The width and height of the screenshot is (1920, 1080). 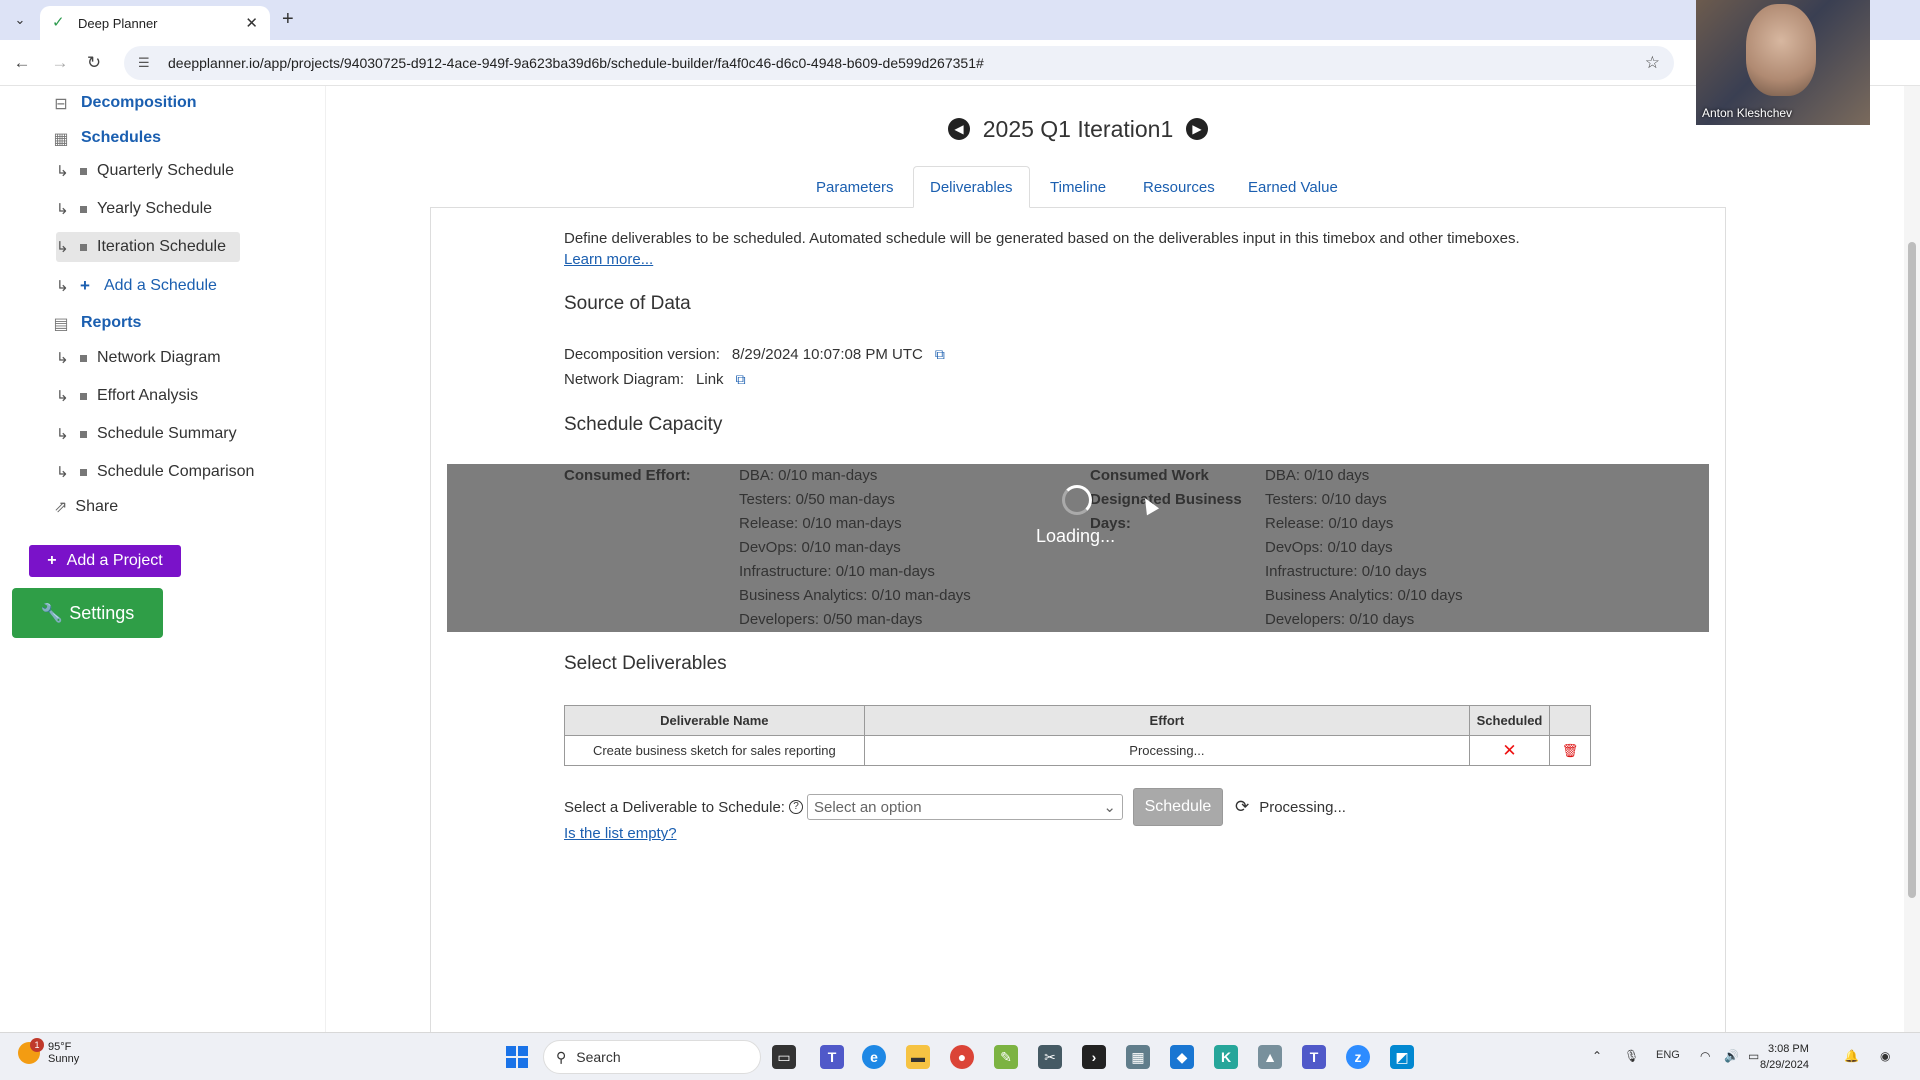 I want to click on tab-earned-value: Earned Value, so click(x=1293, y=187).